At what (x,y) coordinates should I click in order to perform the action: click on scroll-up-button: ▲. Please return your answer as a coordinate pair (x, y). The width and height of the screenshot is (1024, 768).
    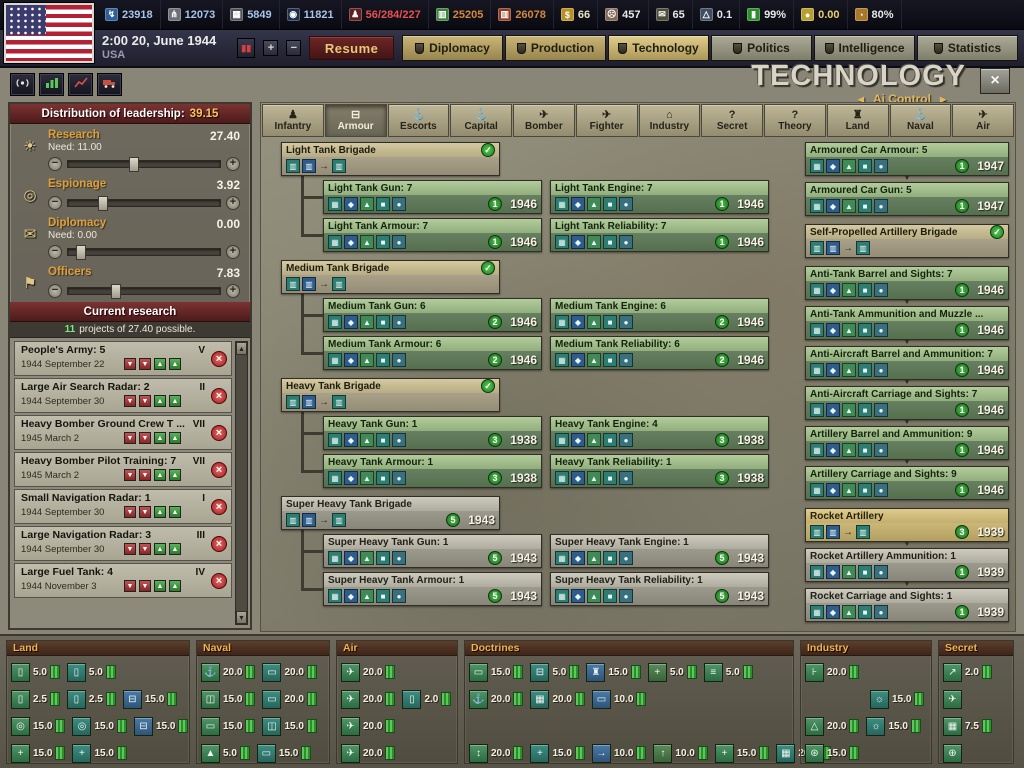
    Looking at the image, I should click on (241, 348).